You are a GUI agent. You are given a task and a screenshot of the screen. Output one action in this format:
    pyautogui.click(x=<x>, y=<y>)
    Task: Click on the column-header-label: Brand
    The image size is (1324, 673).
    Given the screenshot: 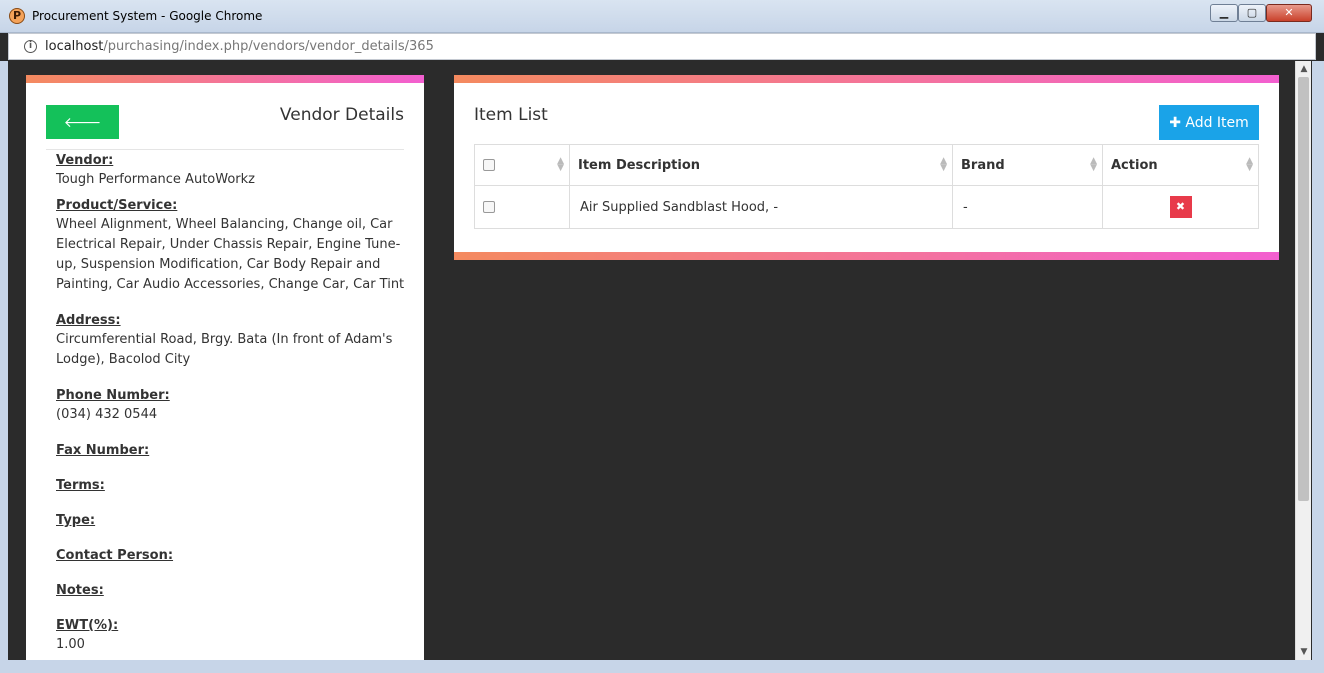 What is the action you would take?
    pyautogui.click(x=983, y=165)
    